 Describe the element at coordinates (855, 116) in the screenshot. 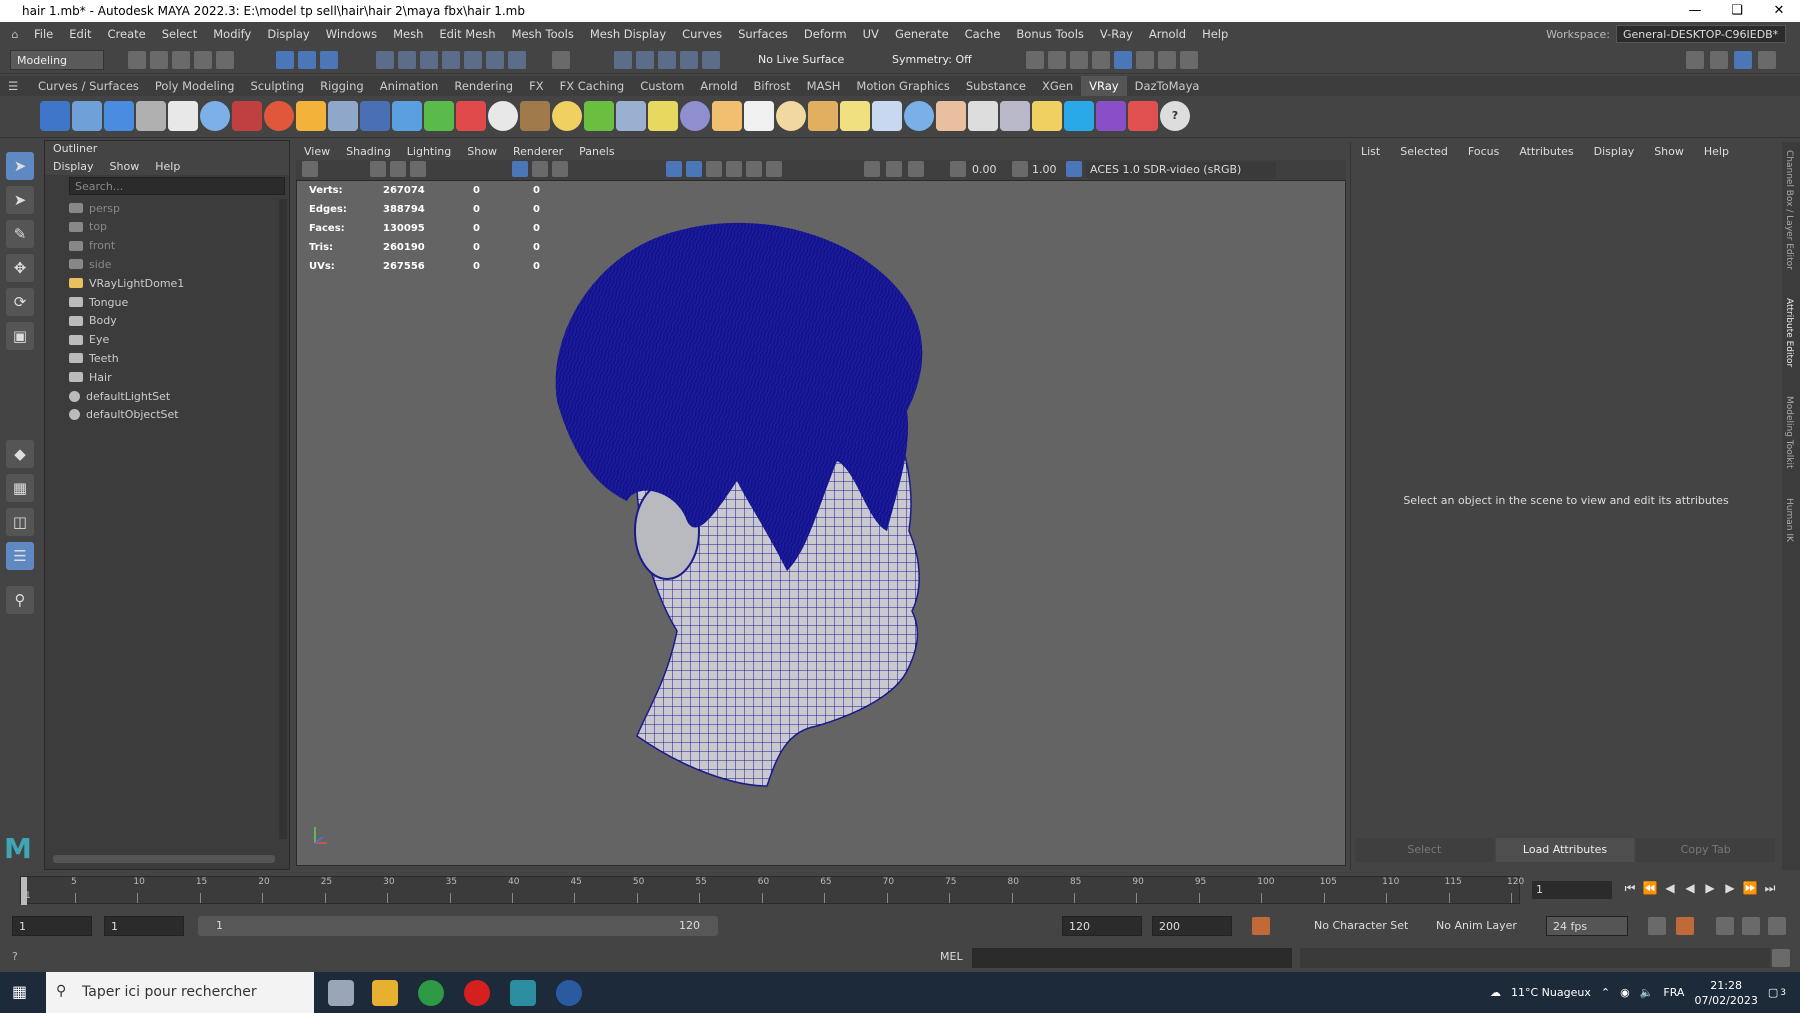

I see `vray-omni-light-icon` at that location.